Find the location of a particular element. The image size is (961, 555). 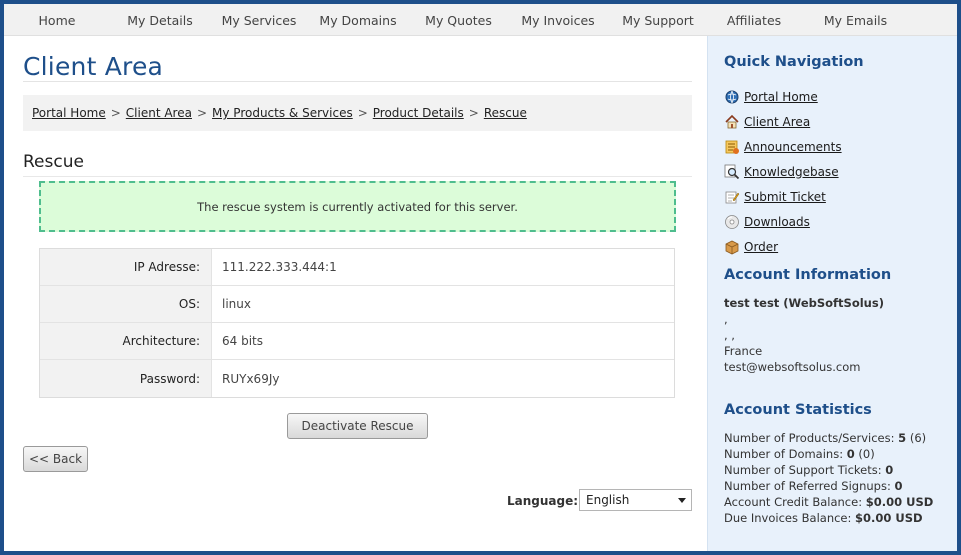

quick-nav-announcements: Announcements is located at coordinates (783, 146).